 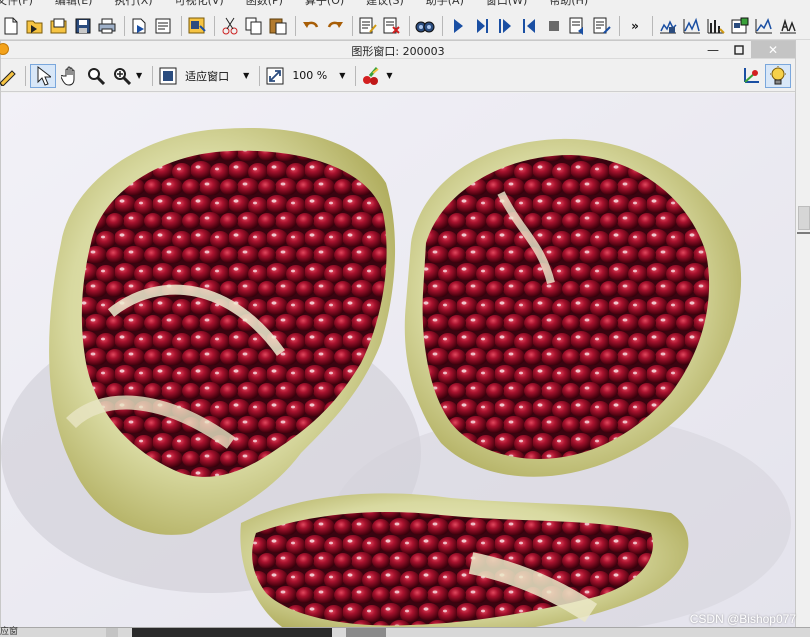 I want to click on step-out-icon, so click(x=530, y=26).